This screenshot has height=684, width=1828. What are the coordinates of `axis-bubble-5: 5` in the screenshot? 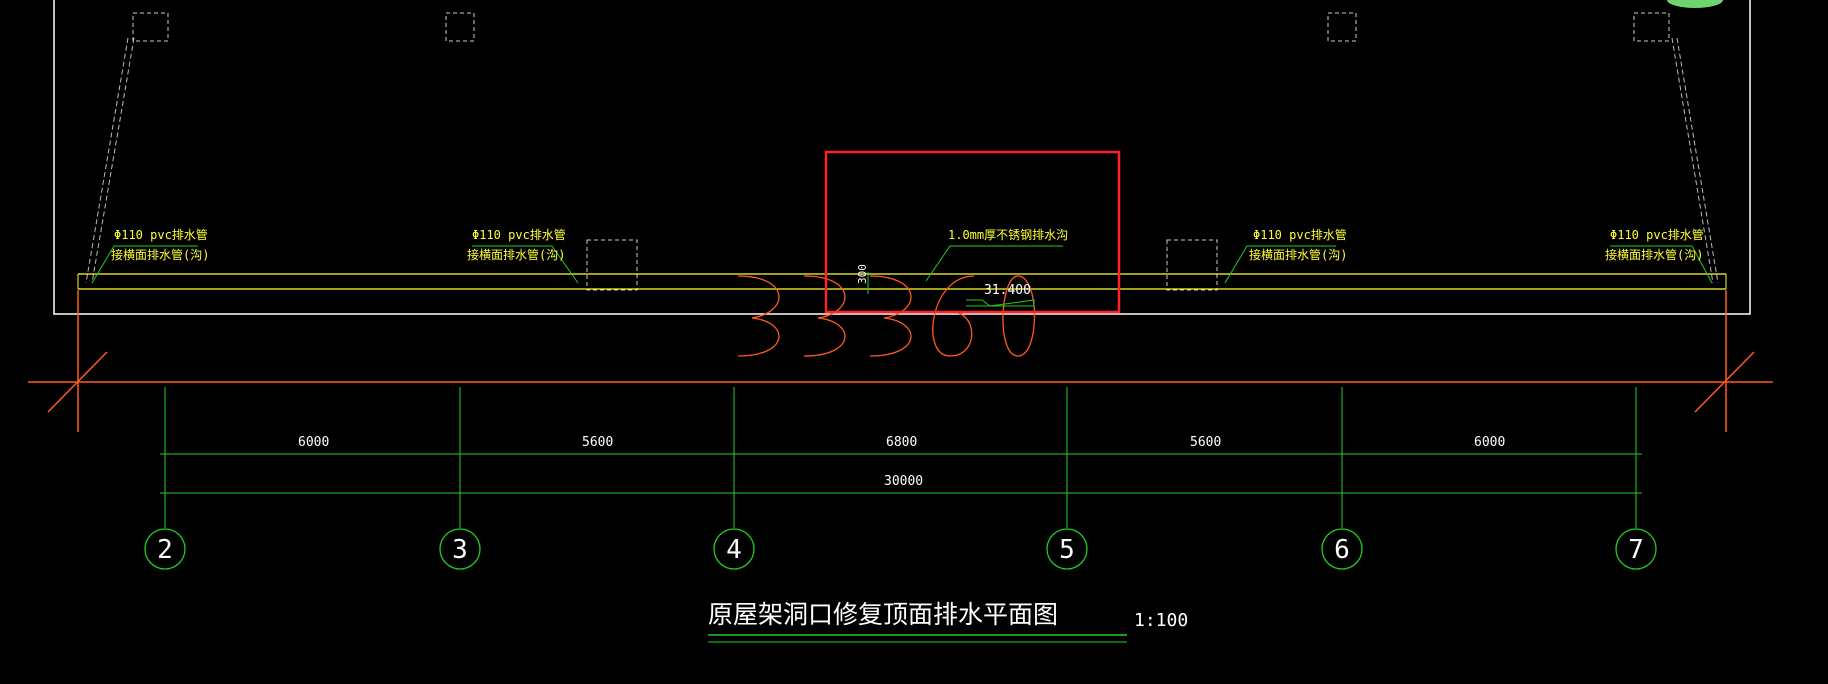 It's located at (1067, 549).